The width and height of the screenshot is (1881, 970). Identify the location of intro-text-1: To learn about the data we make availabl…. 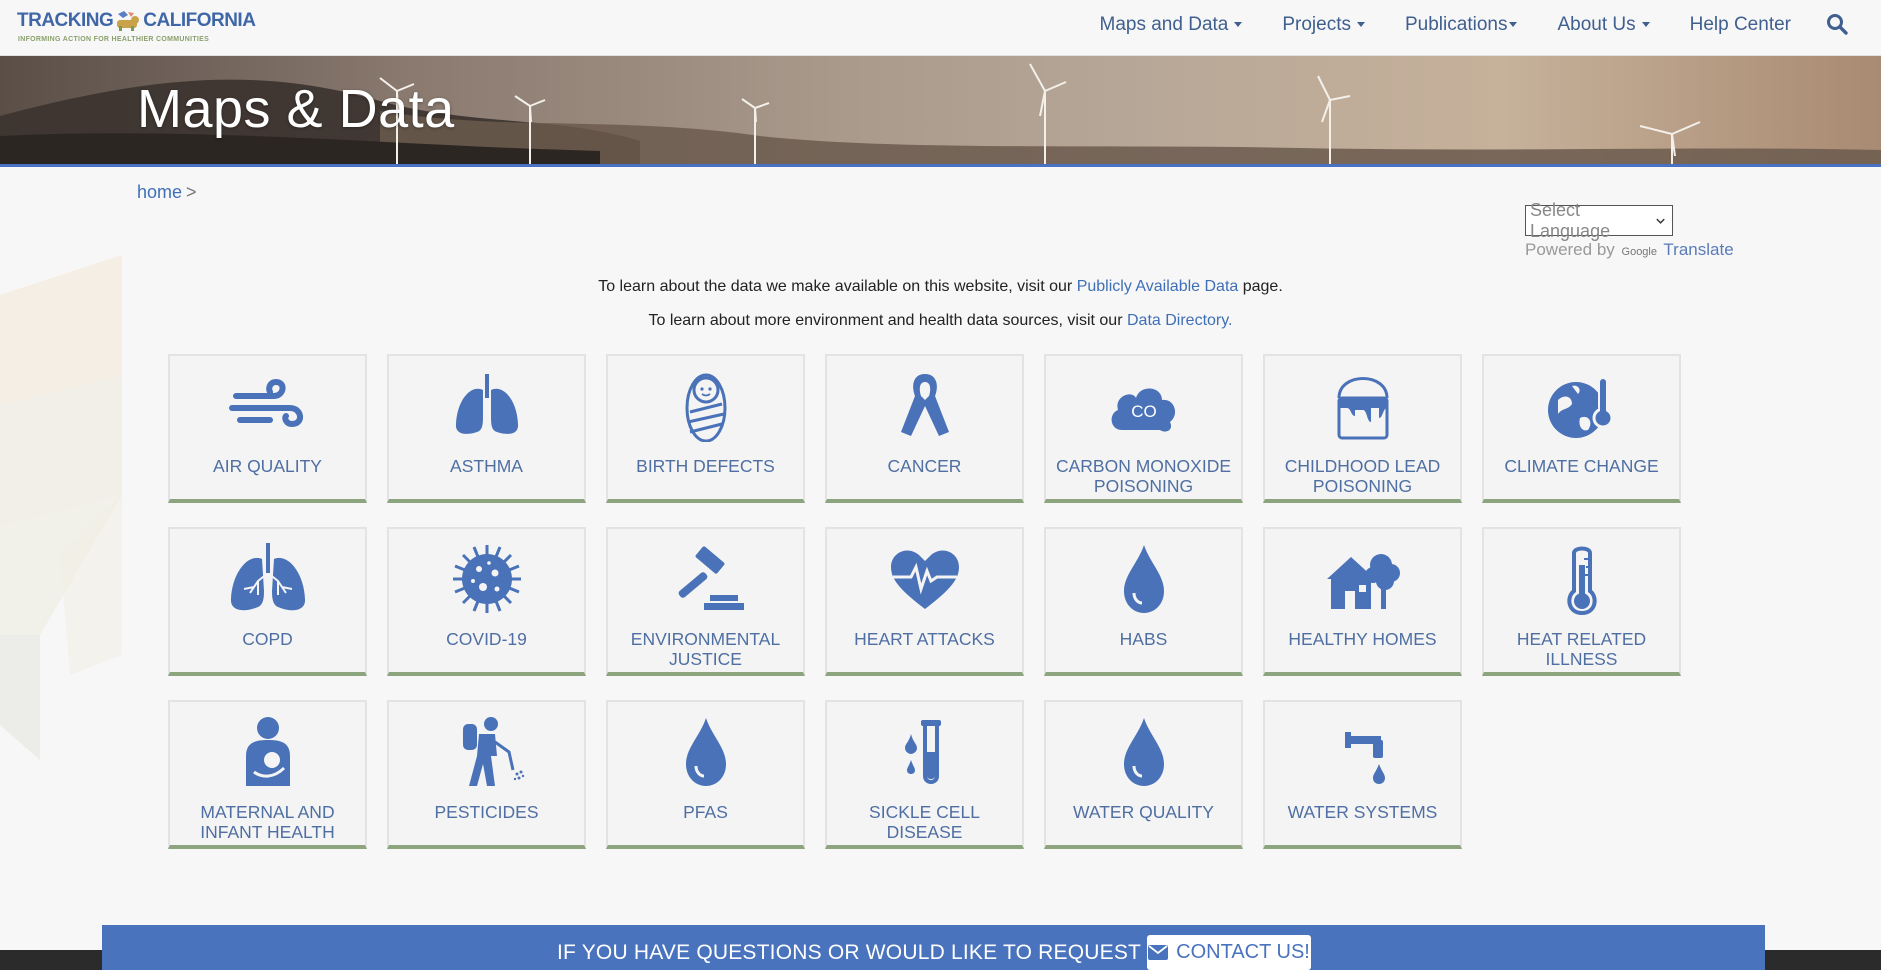
(835, 286).